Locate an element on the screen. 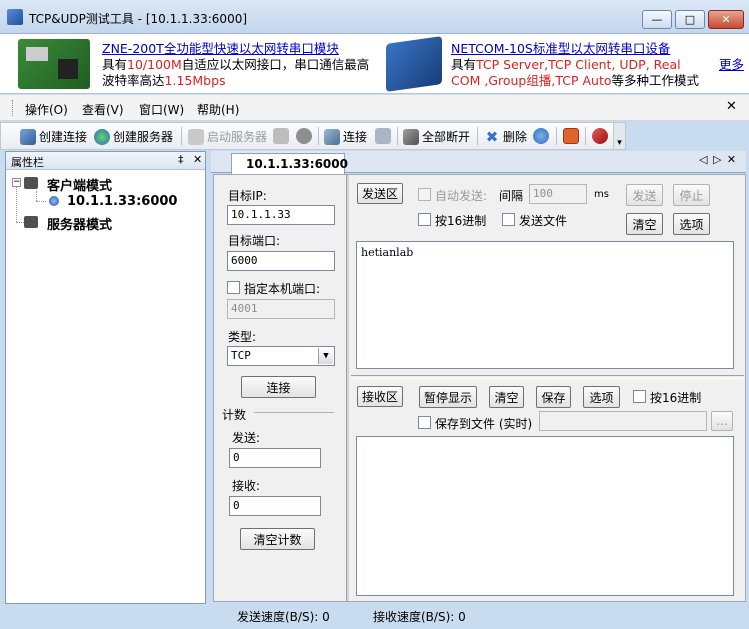 This screenshot has width=749, height=629. splitter is located at coordinates (347, 388).